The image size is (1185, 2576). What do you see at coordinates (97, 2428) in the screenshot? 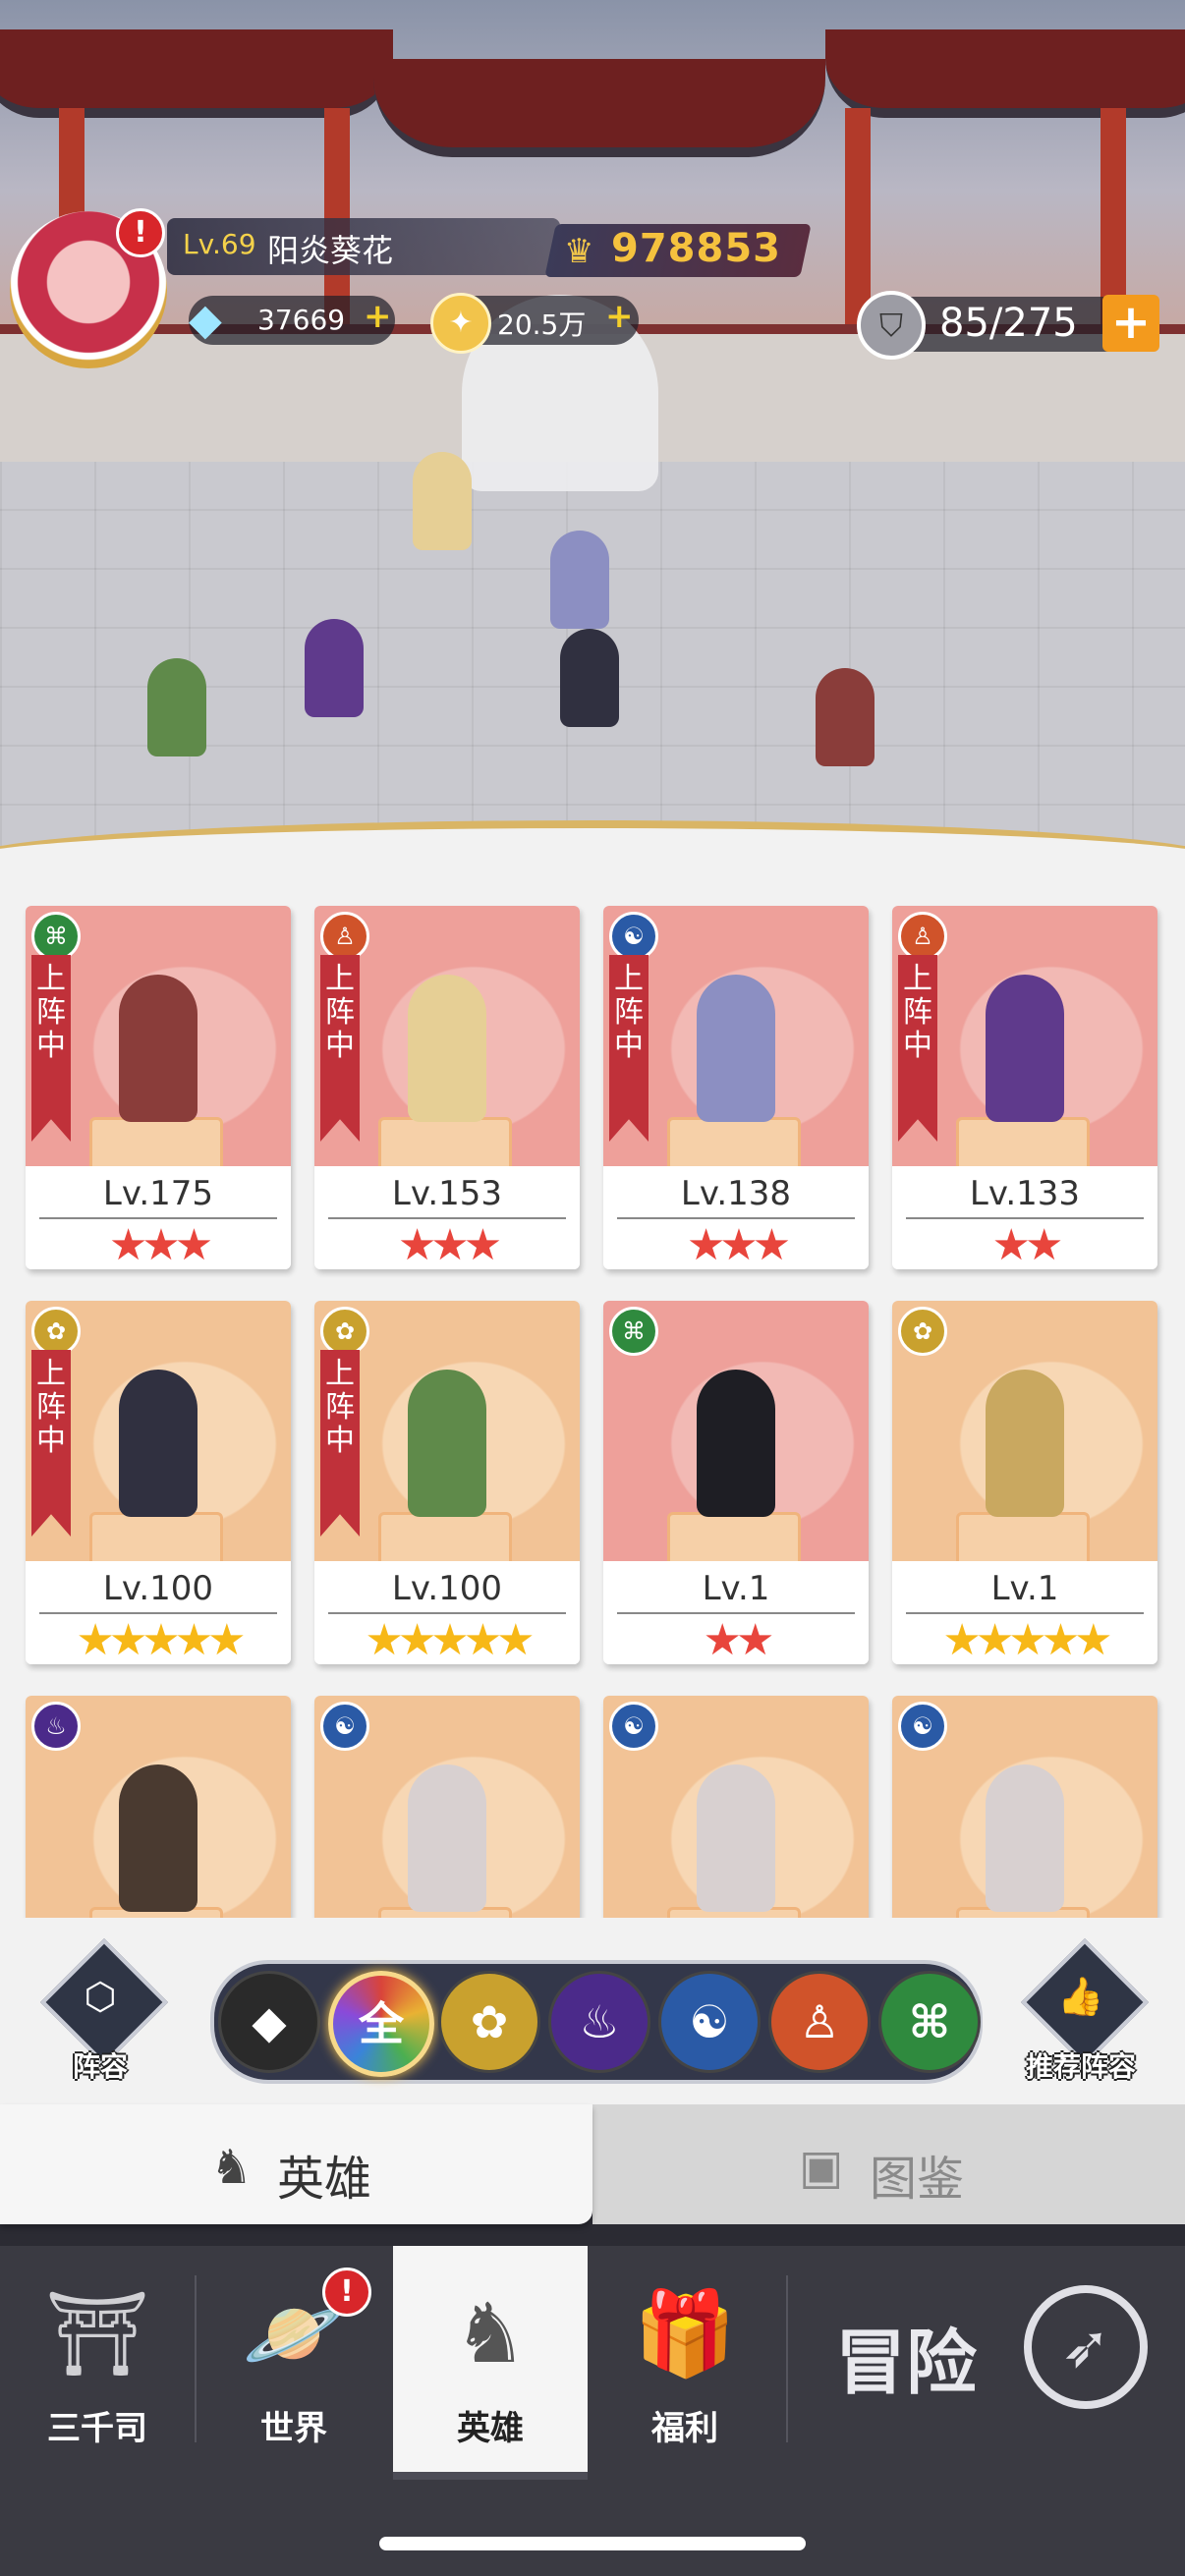
I see `nav-label: 三千司` at bounding box center [97, 2428].